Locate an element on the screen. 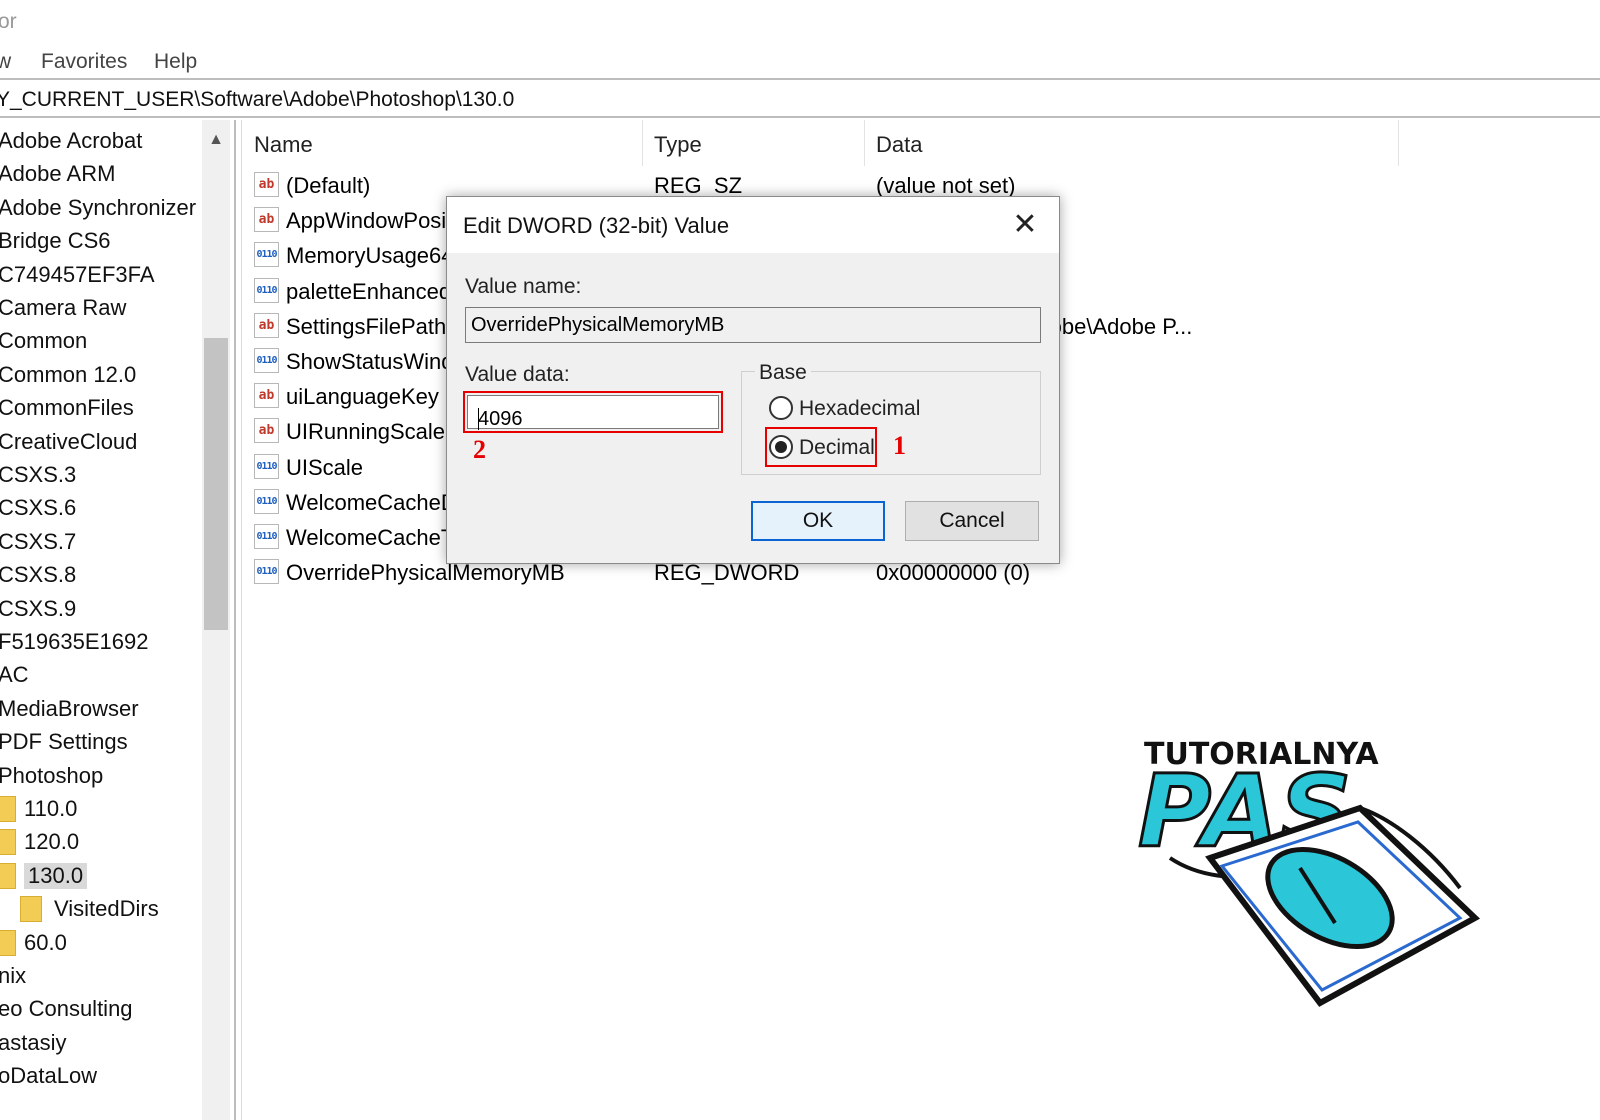 Image resolution: width=1600 pixels, height=1120 pixels. tree-item-label: MediaBrowser is located at coordinates (69, 708).